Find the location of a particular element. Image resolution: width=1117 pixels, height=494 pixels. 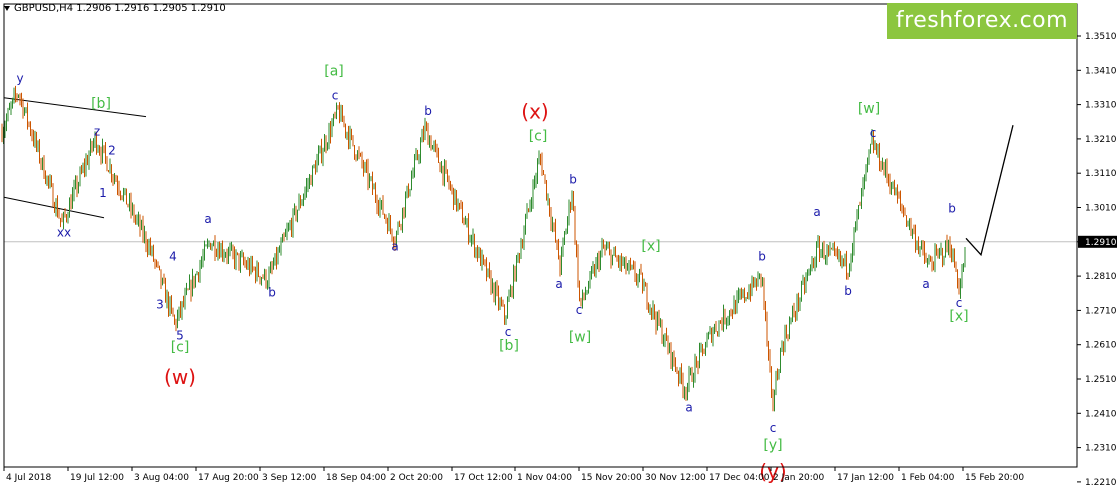

projection-path is located at coordinates (989, 191).